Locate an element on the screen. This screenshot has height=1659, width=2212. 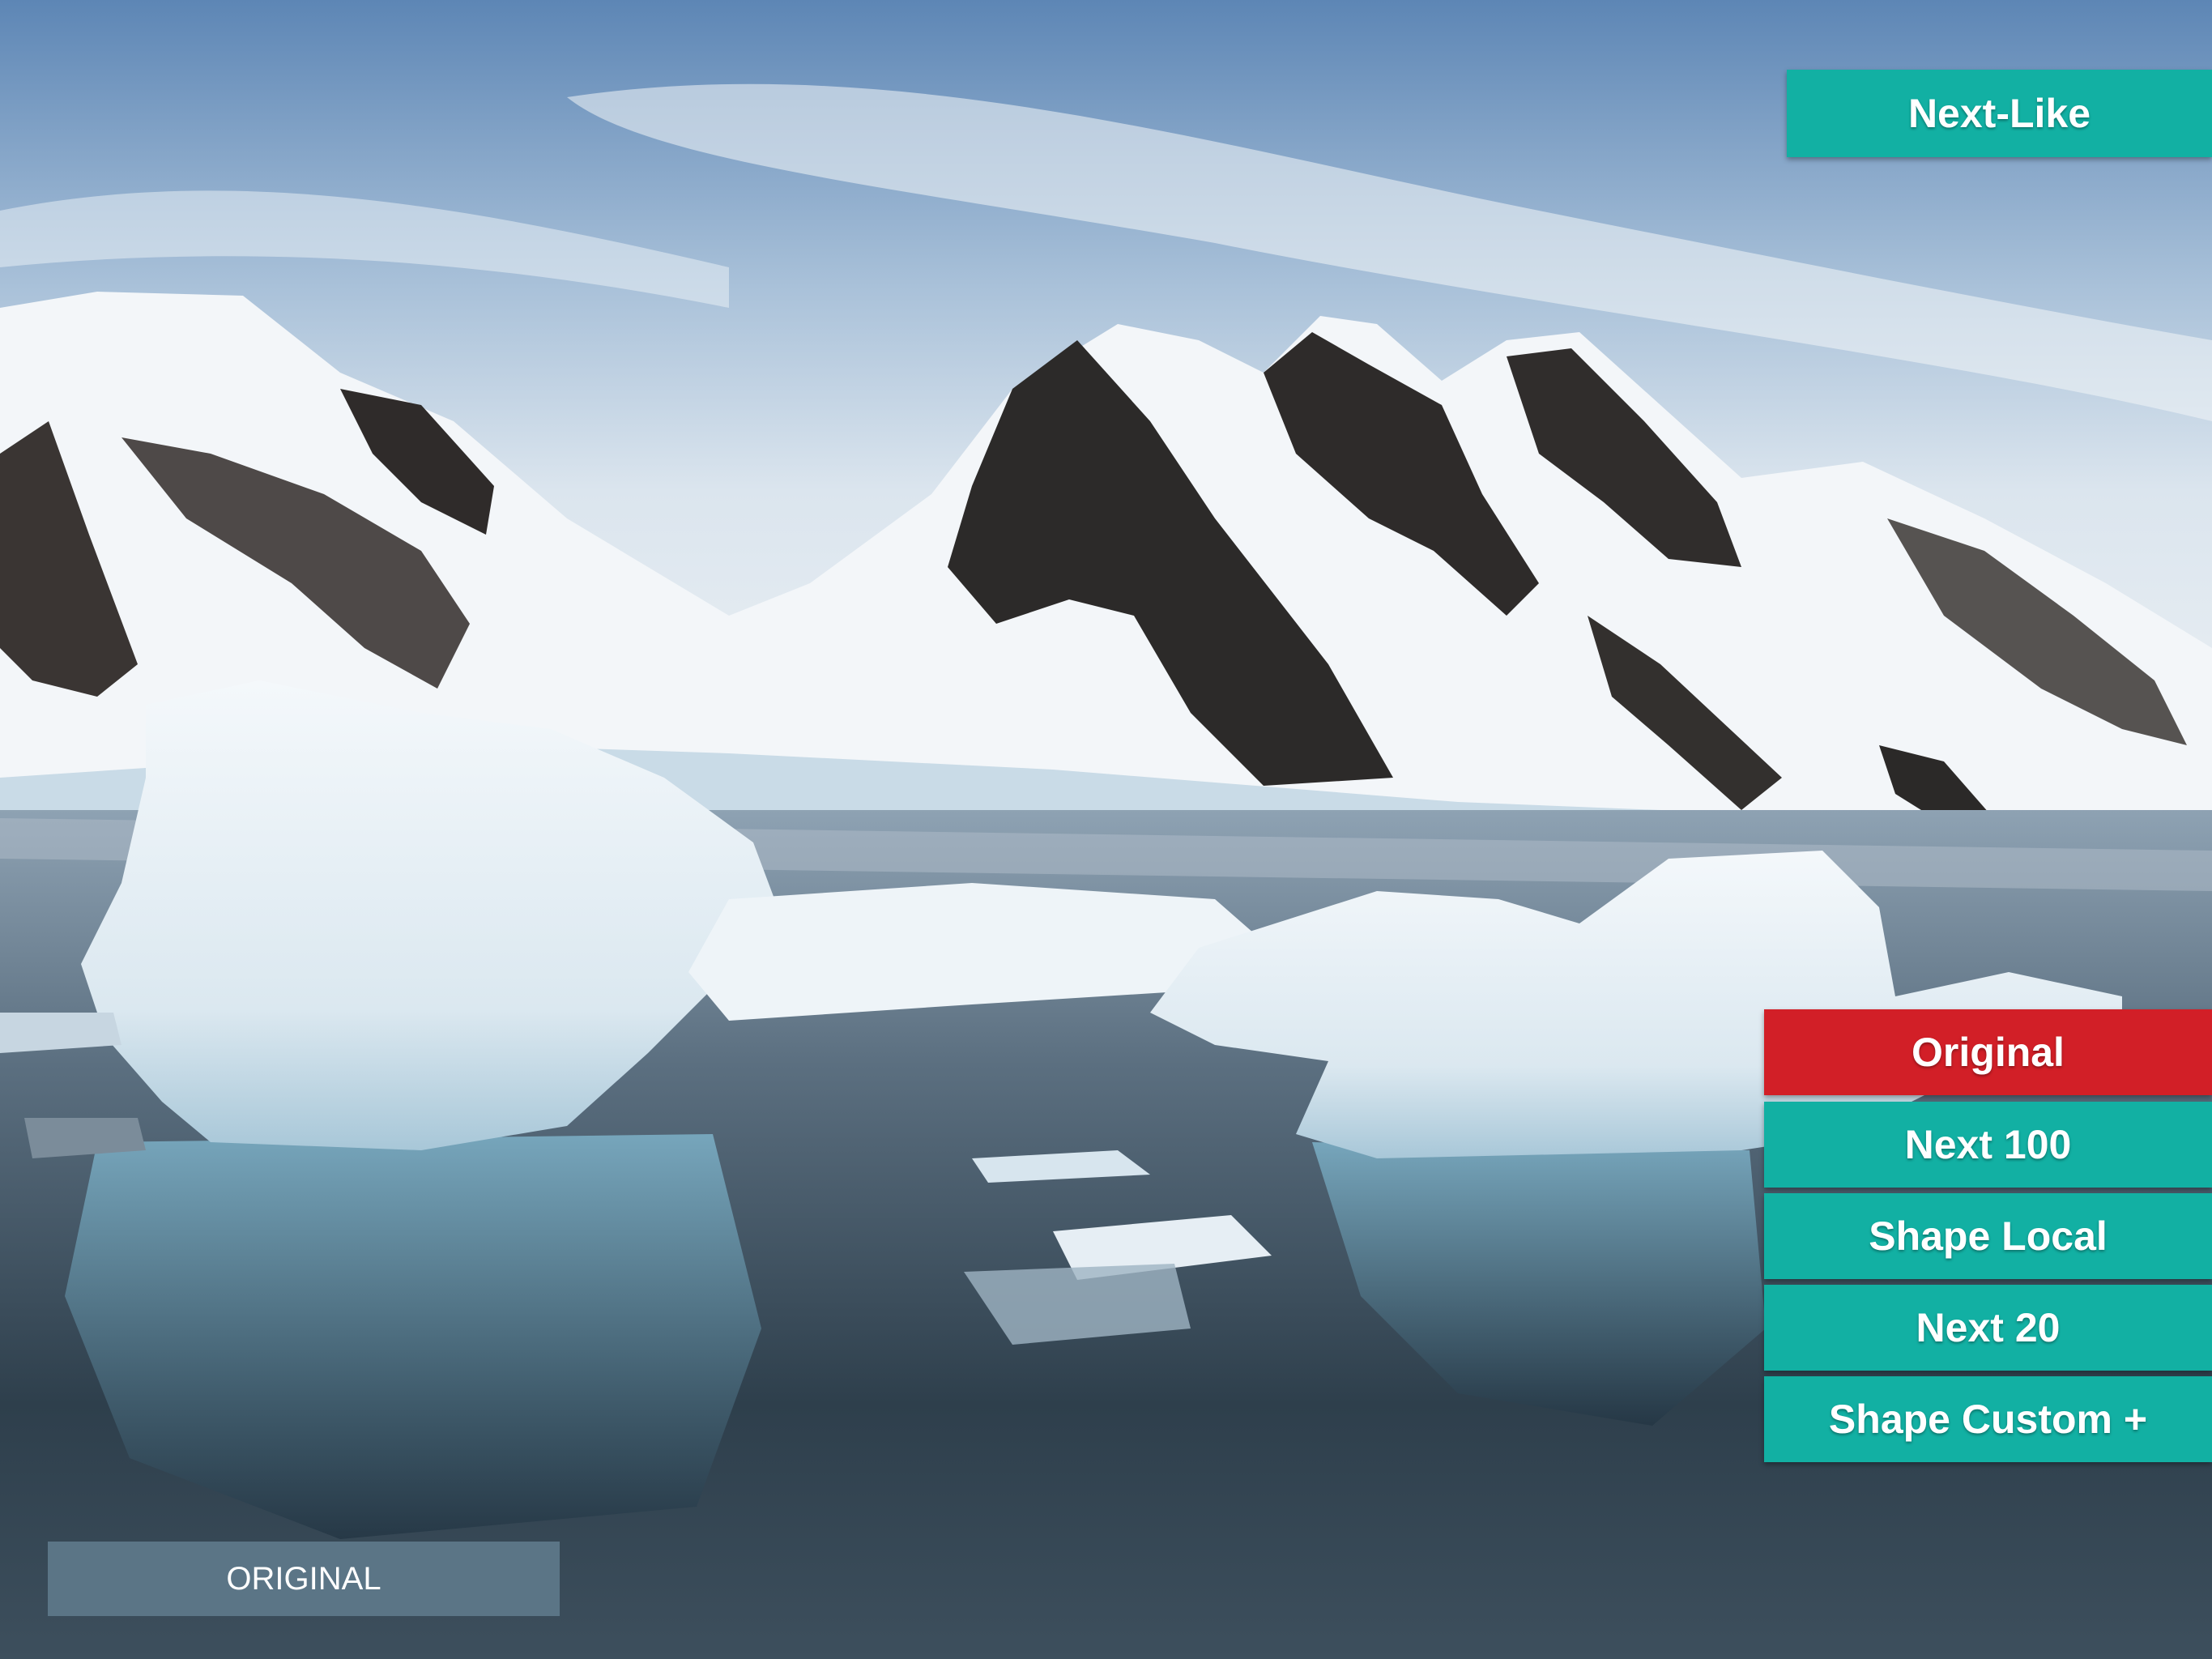
mode-label: ORIGINAL is located at coordinates (304, 1579).